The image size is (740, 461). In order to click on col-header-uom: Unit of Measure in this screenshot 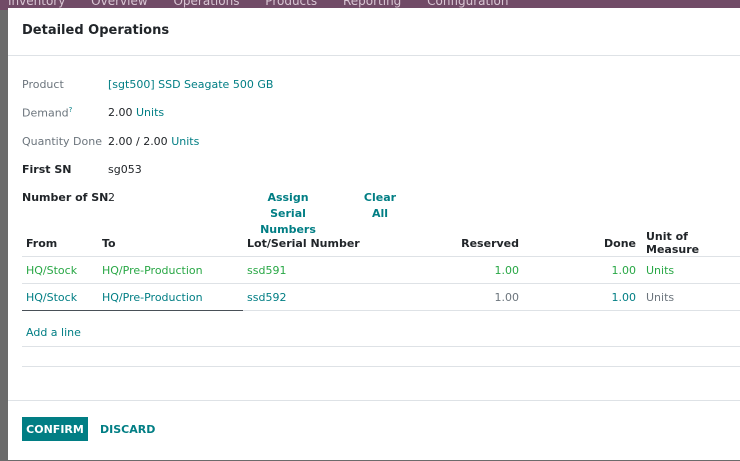, I will do `click(691, 243)`.